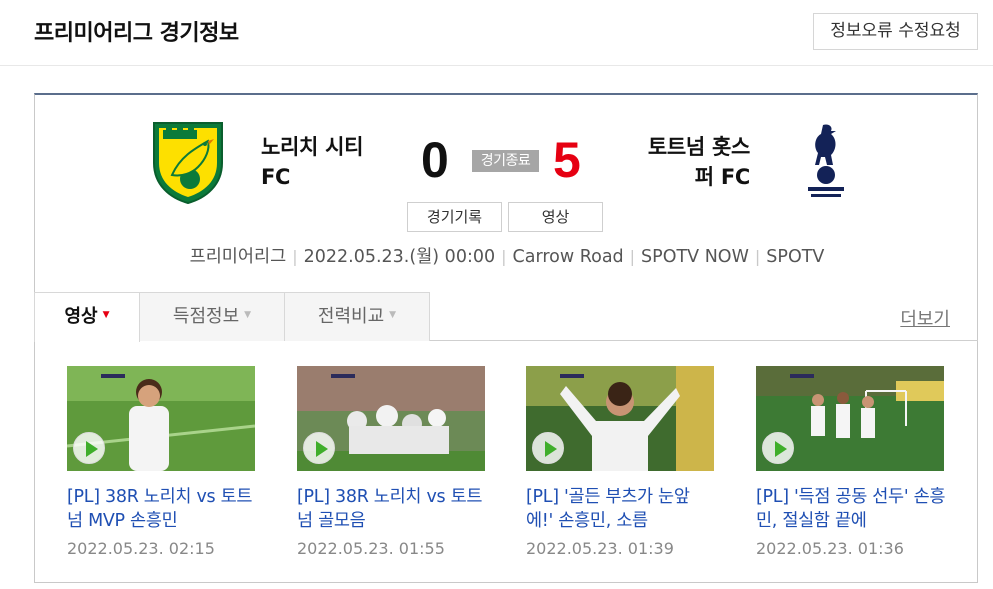 The width and height of the screenshot is (993, 589). What do you see at coordinates (925, 318) in the screenshot?
I see `more-link: 더보기` at bounding box center [925, 318].